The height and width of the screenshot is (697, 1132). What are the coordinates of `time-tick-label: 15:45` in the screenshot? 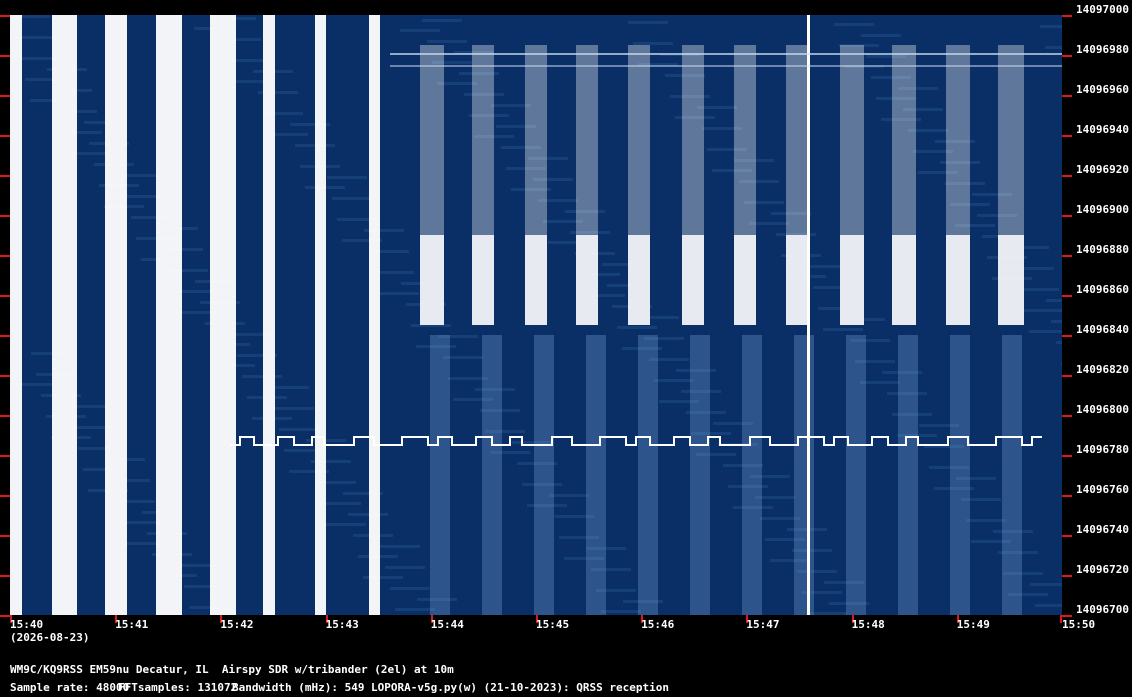 It's located at (553, 624).